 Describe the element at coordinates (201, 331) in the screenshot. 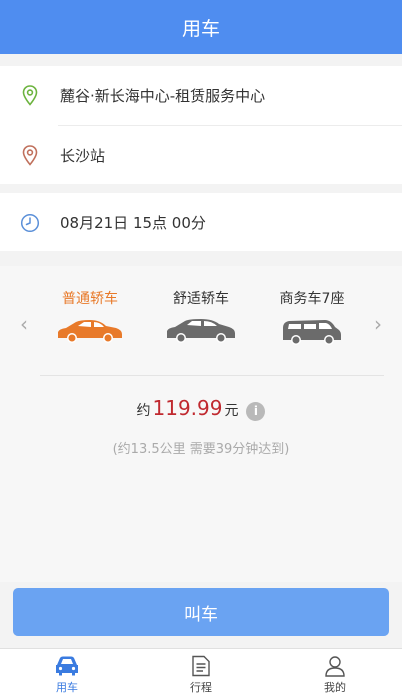

I see `suv-icon` at that location.